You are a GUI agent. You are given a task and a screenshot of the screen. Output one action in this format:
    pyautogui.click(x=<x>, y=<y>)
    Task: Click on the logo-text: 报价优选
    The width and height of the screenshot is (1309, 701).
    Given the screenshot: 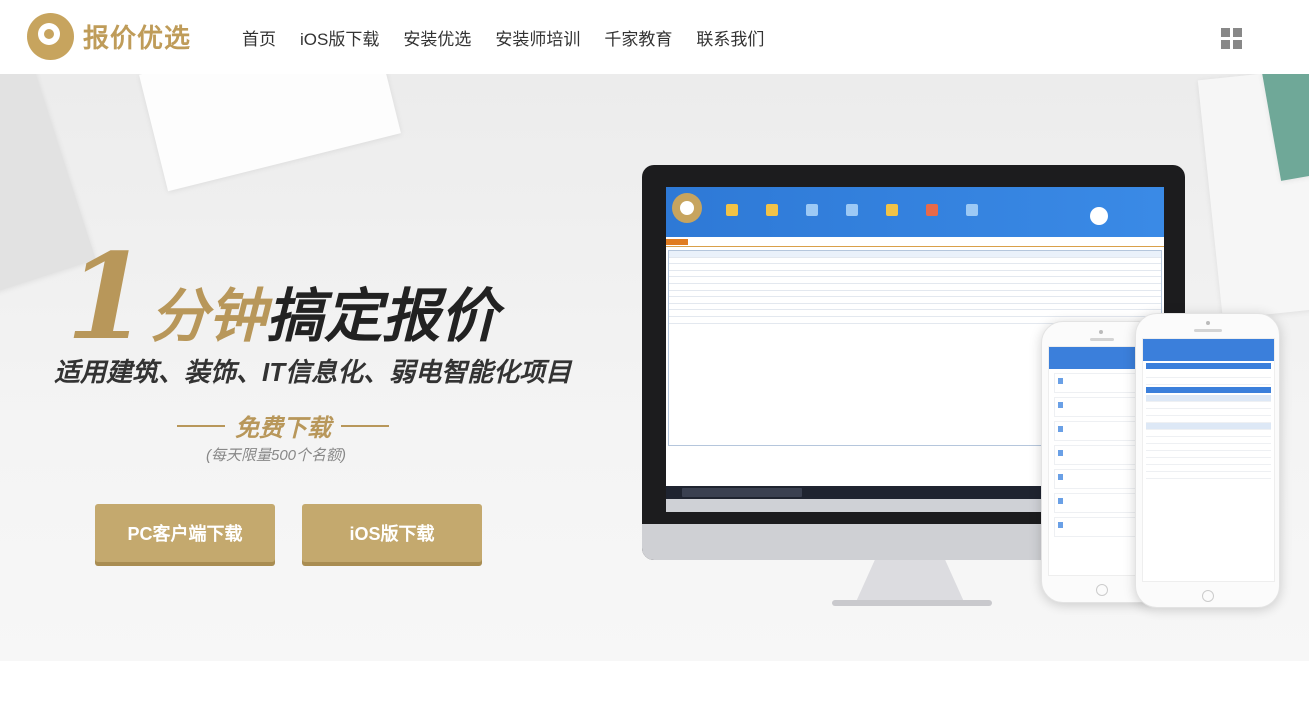 What is the action you would take?
    pyautogui.click(x=137, y=37)
    